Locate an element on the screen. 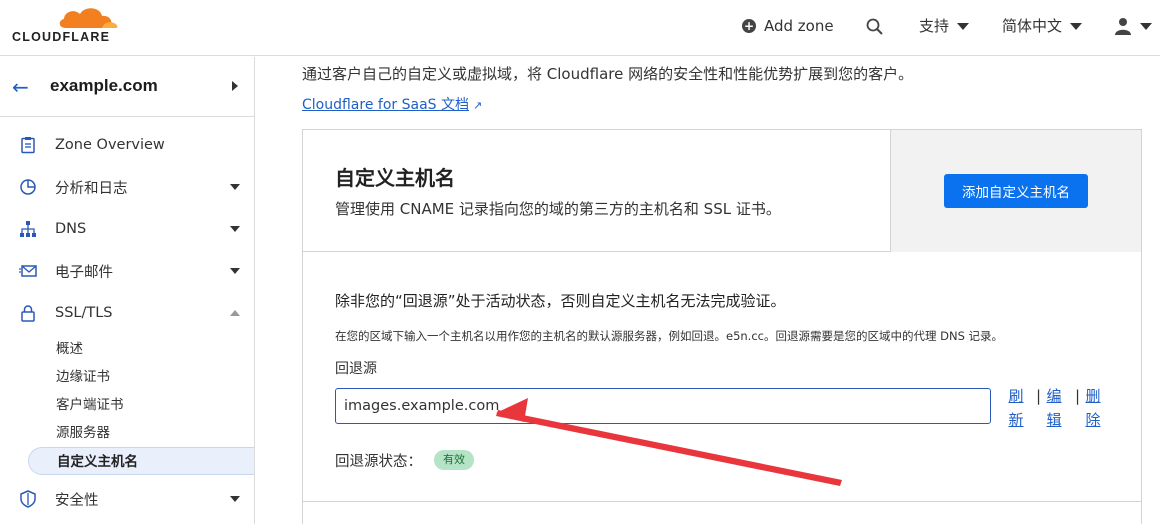  pie-chart-icon is located at coordinates (28, 187).